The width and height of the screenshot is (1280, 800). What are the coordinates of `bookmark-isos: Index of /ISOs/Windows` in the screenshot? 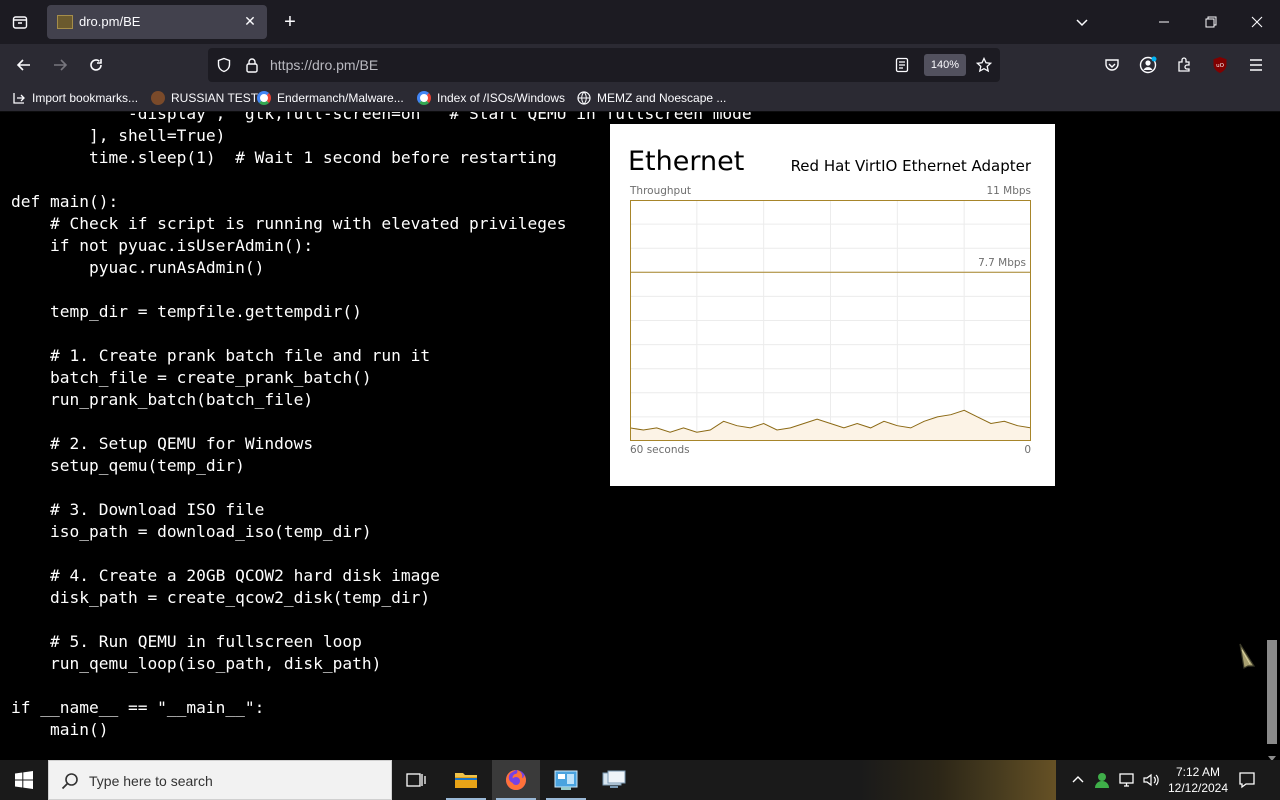 It's located at (491, 98).